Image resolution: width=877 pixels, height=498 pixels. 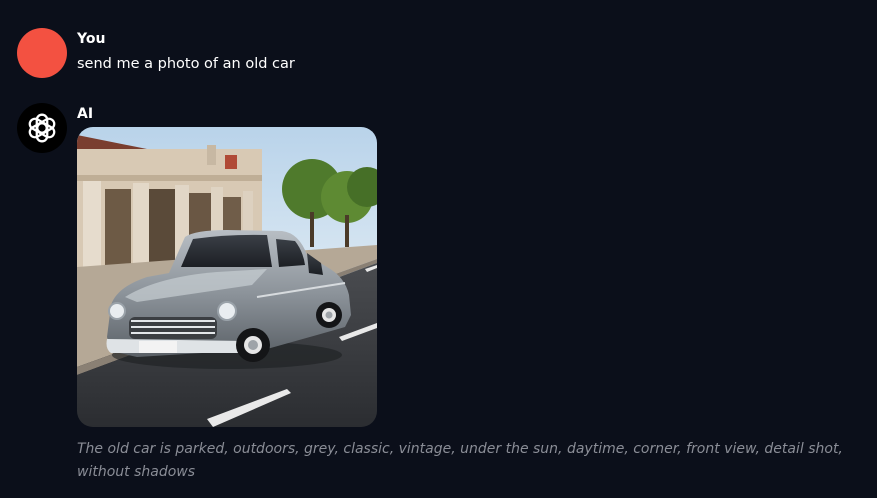 What do you see at coordinates (91, 39) in the screenshot?
I see `user-name: You` at bounding box center [91, 39].